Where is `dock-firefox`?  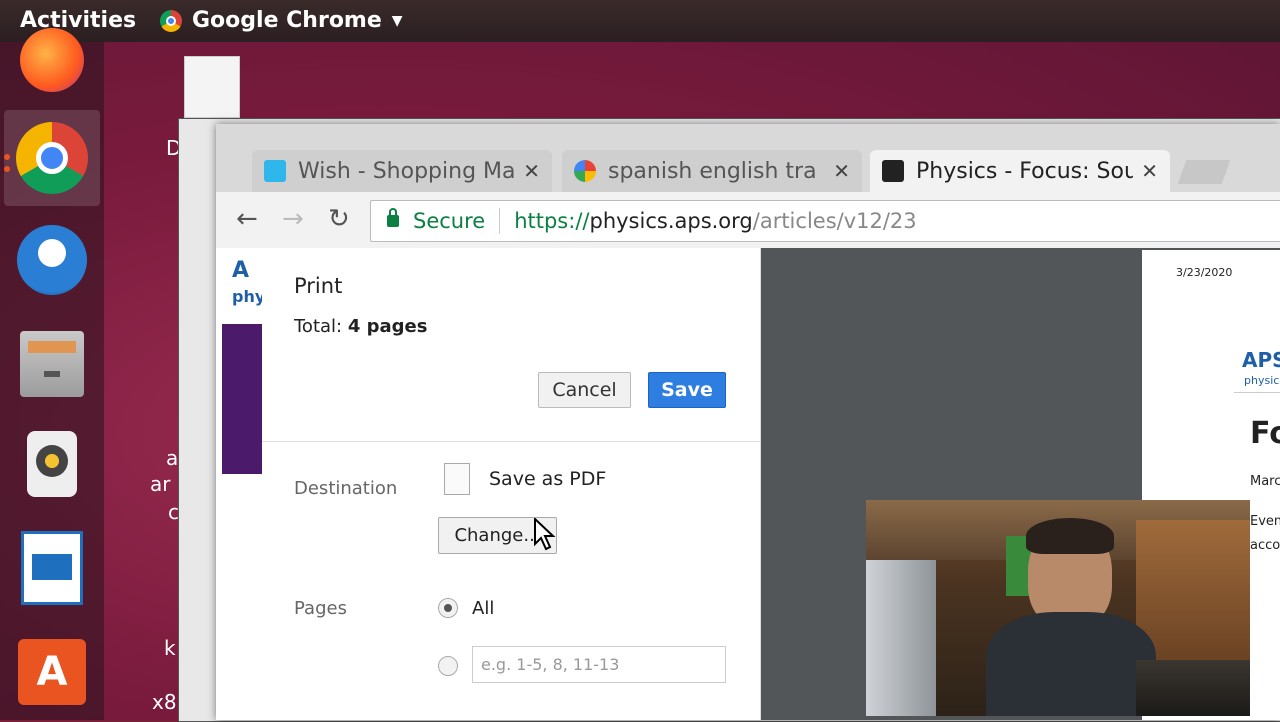 dock-firefox is located at coordinates (52, 60).